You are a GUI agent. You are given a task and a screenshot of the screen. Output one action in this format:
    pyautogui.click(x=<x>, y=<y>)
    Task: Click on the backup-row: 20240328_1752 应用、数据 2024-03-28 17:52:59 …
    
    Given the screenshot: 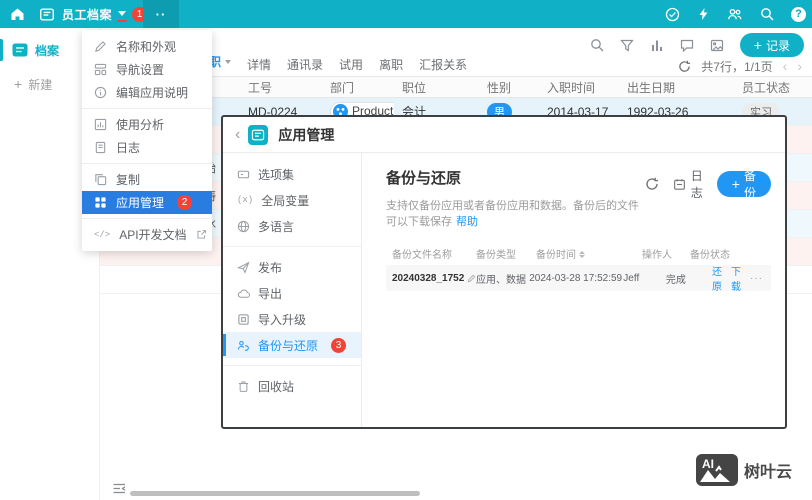 What is the action you would take?
    pyautogui.click(x=578, y=278)
    